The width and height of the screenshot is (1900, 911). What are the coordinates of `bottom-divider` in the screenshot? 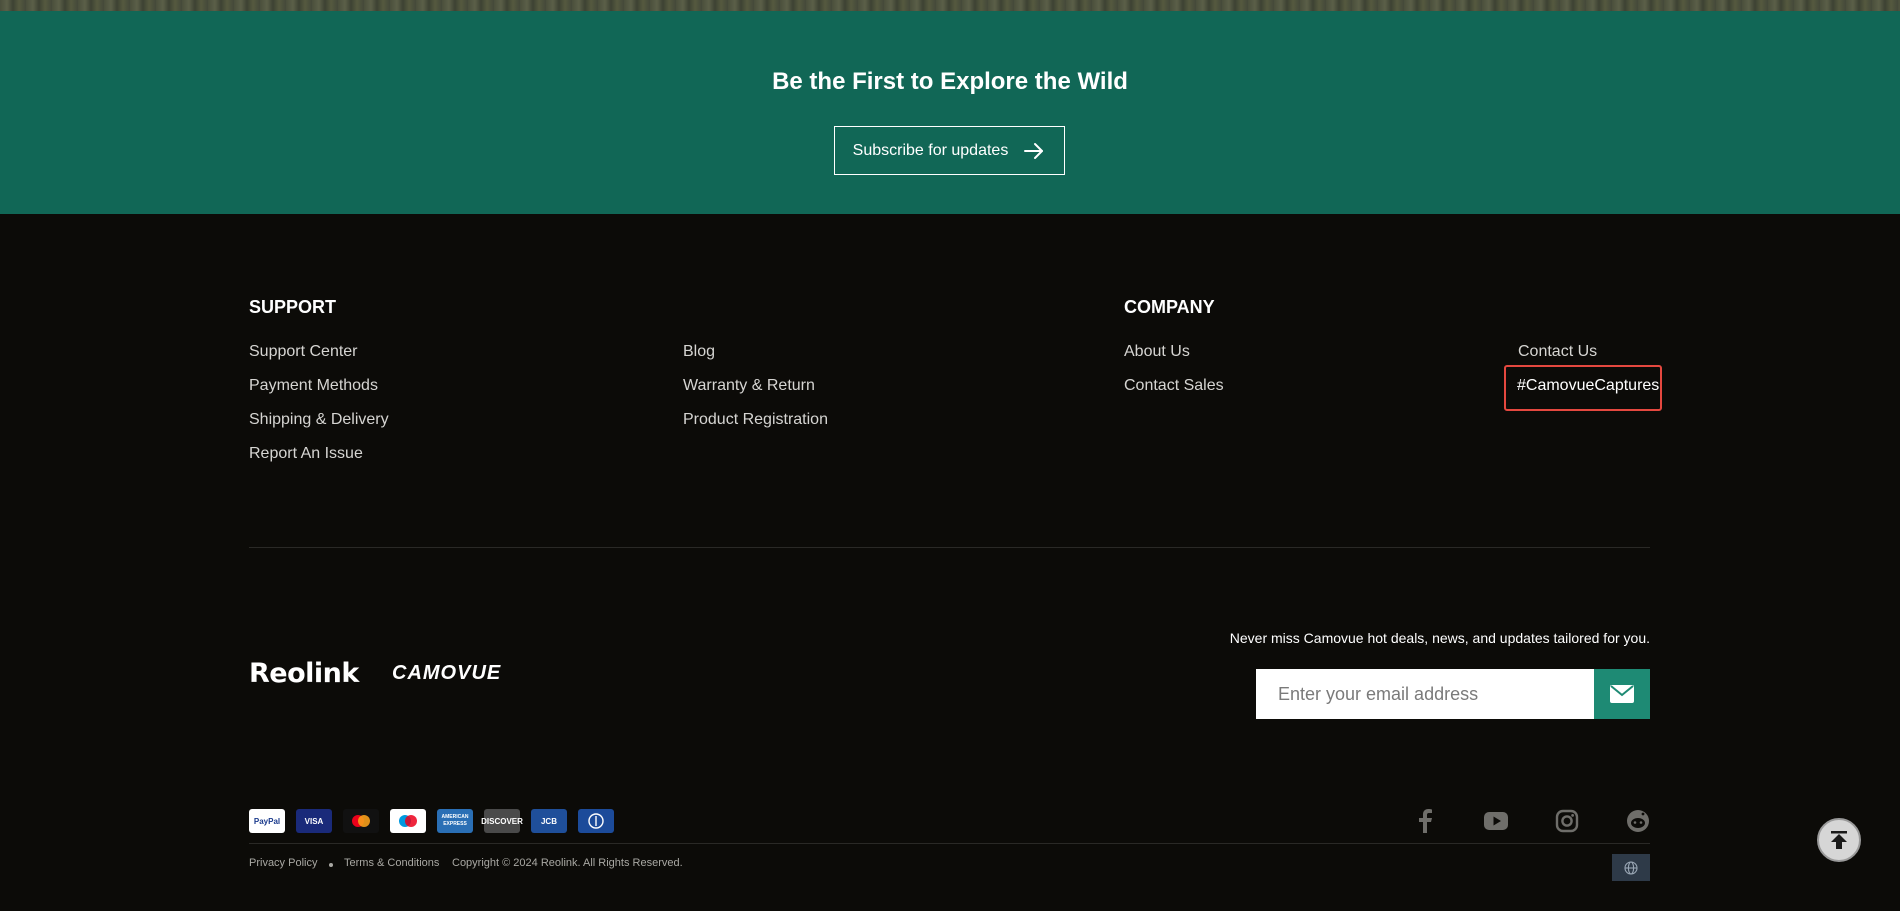 It's located at (949, 843).